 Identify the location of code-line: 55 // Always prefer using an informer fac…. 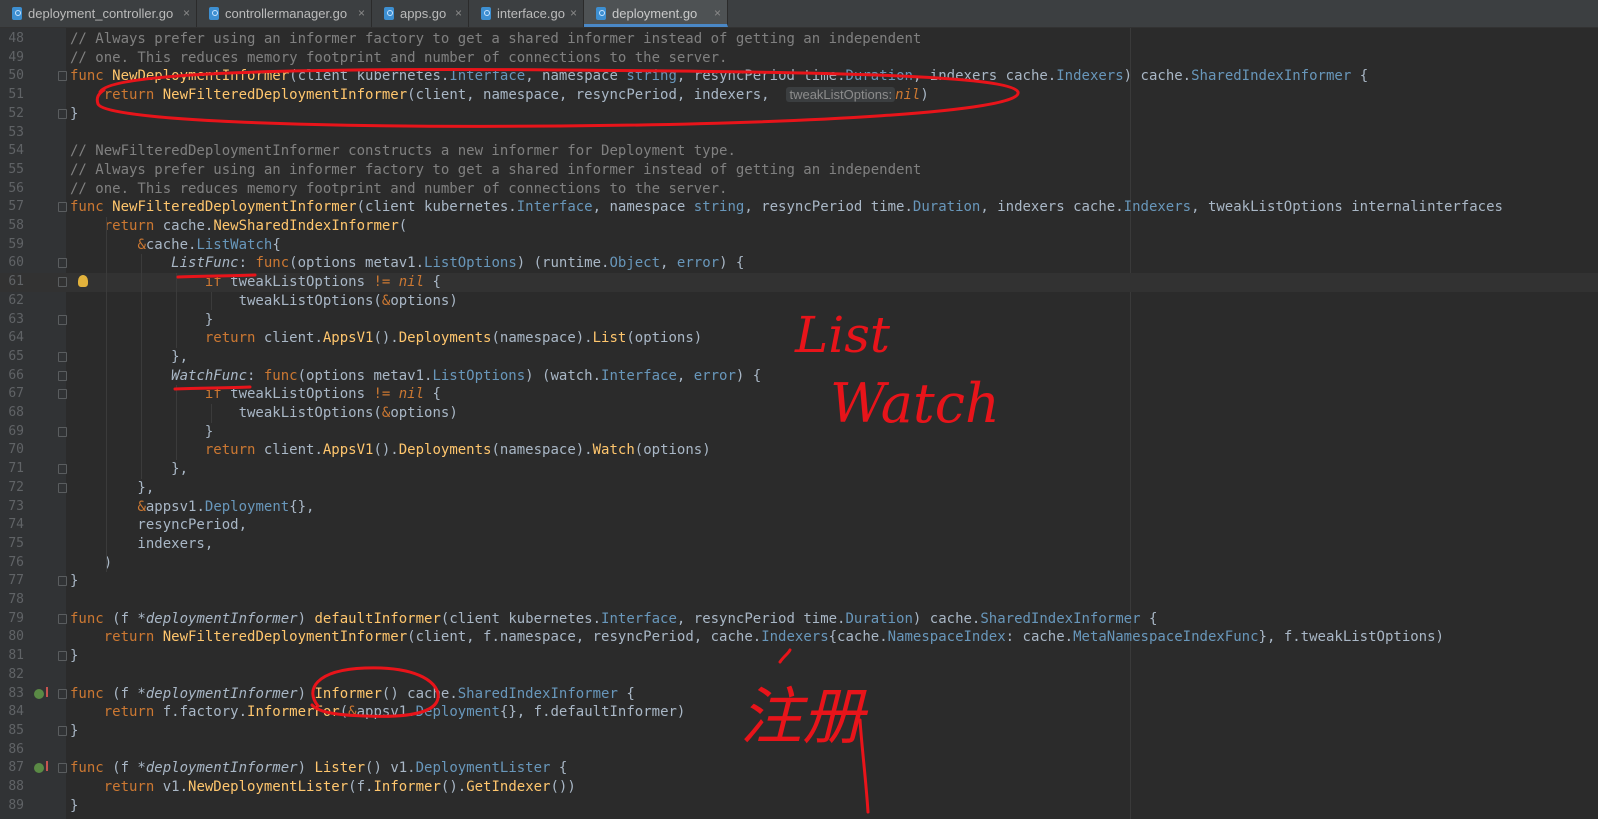
(799, 170).